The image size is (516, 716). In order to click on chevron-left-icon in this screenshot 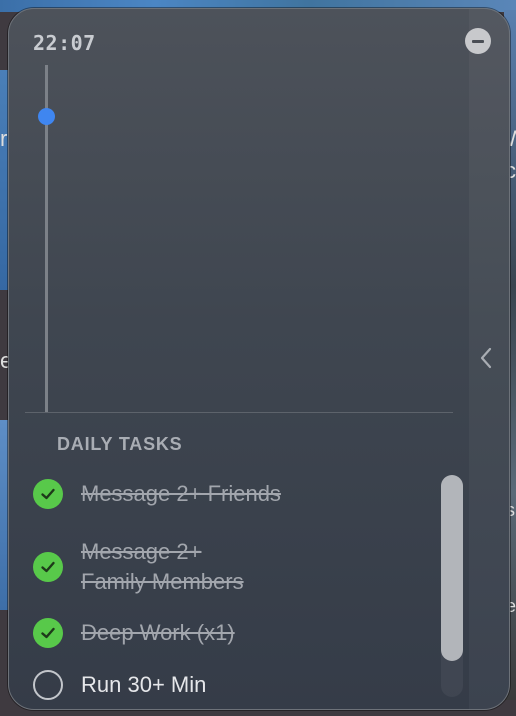, I will do `click(486, 359)`.